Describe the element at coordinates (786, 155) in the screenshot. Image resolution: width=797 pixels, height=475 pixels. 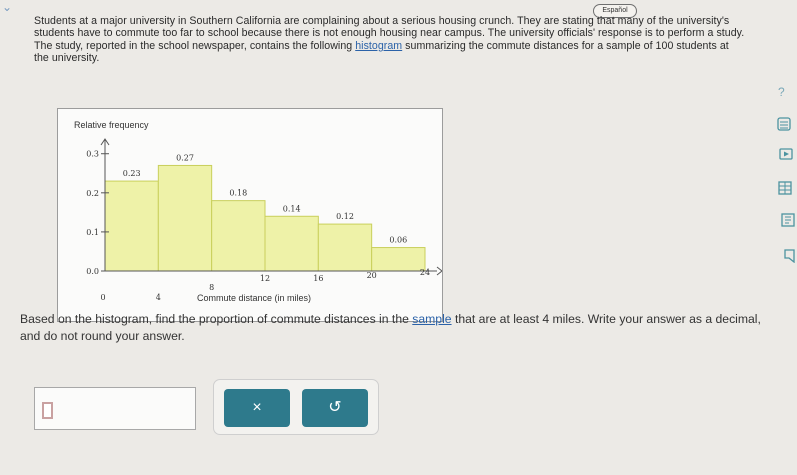
I see `video-icon` at that location.